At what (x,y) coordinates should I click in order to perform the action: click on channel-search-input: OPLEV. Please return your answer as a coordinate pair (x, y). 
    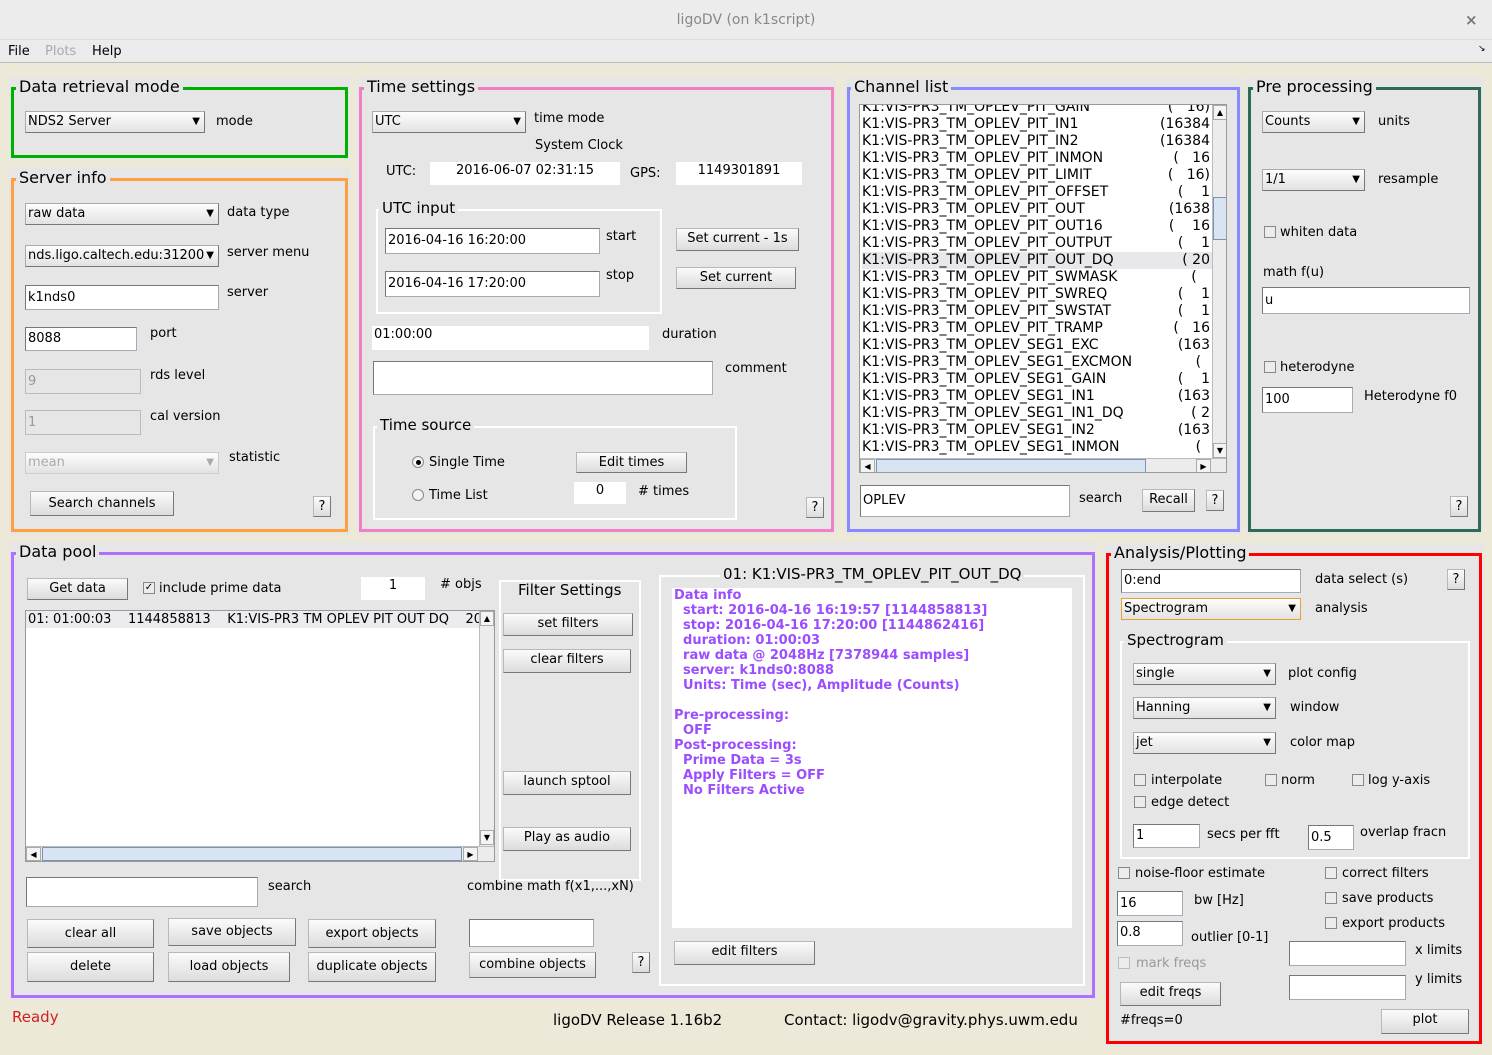
    Looking at the image, I should click on (965, 501).